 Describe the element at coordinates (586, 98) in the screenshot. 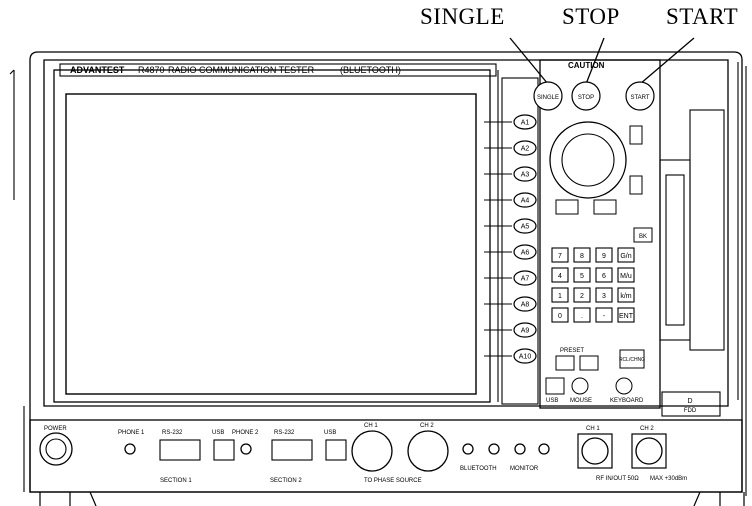

I see `svg-text: STOP` at that location.